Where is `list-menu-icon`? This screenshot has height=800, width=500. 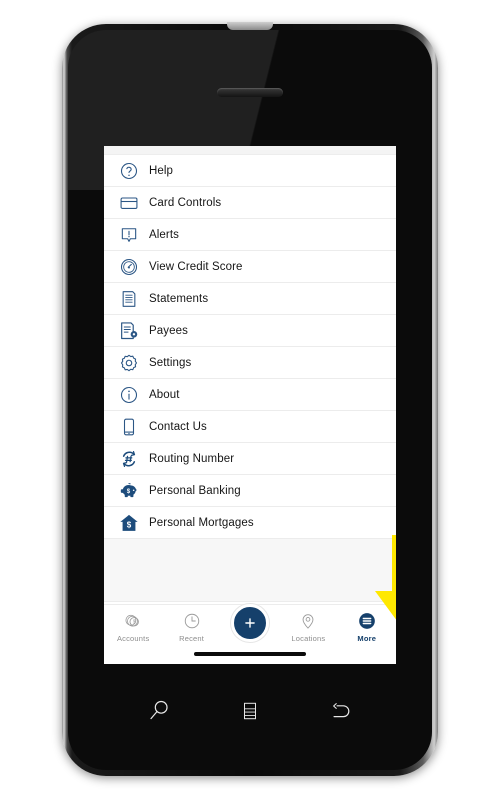
list-menu-icon is located at coordinates (249, 711).